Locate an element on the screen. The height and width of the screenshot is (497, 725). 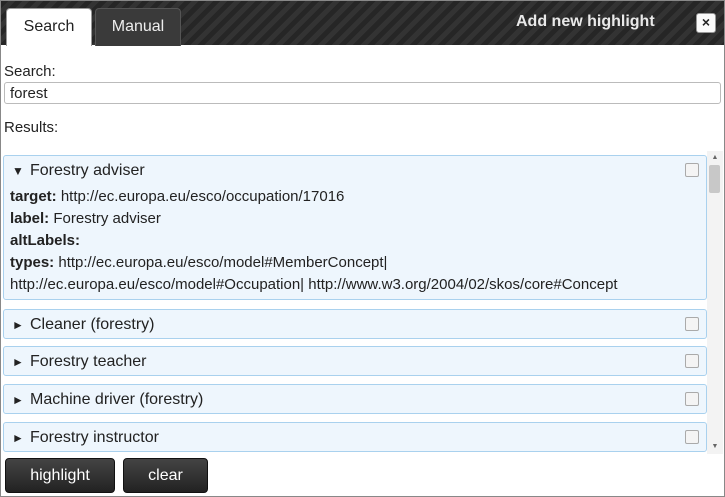
result-item-header: ► Forestry teacher is located at coordinates (355, 362).